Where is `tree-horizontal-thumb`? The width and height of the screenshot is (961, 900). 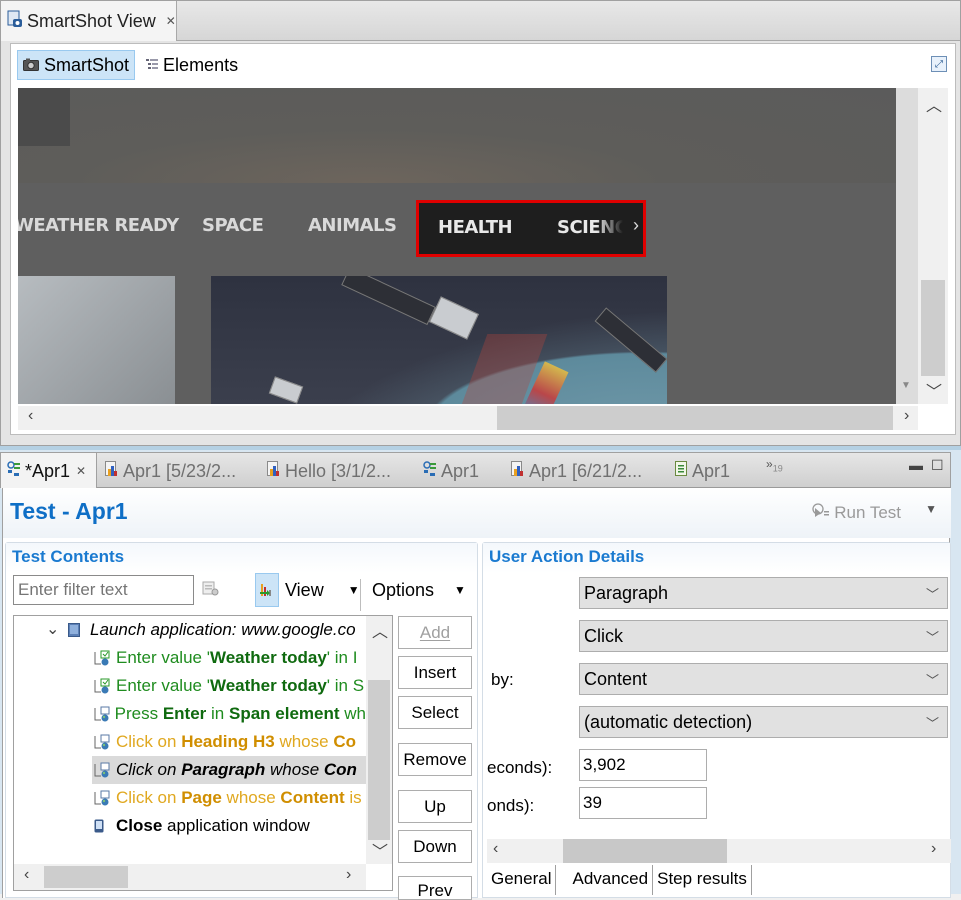
tree-horizontal-thumb is located at coordinates (86, 877).